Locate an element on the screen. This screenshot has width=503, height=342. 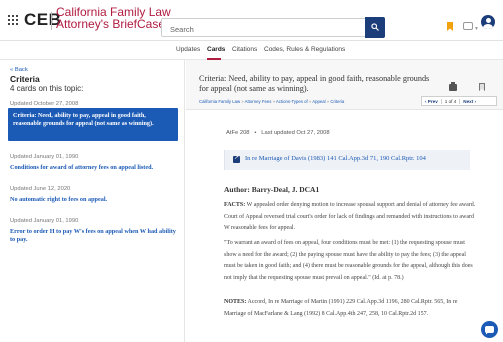
facts-label: FACTS: is located at coordinates (235, 205).